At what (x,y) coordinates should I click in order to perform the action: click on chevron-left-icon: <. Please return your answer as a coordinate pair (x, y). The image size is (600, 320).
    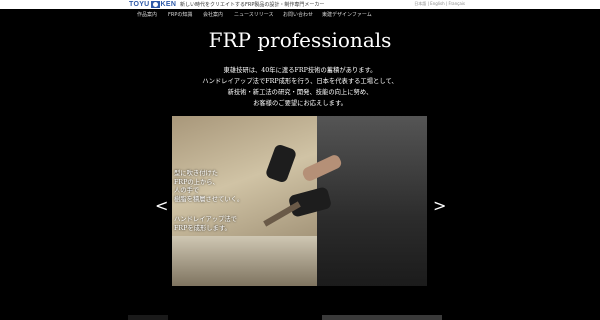
    Looking at the image, I should click on (161, 205).